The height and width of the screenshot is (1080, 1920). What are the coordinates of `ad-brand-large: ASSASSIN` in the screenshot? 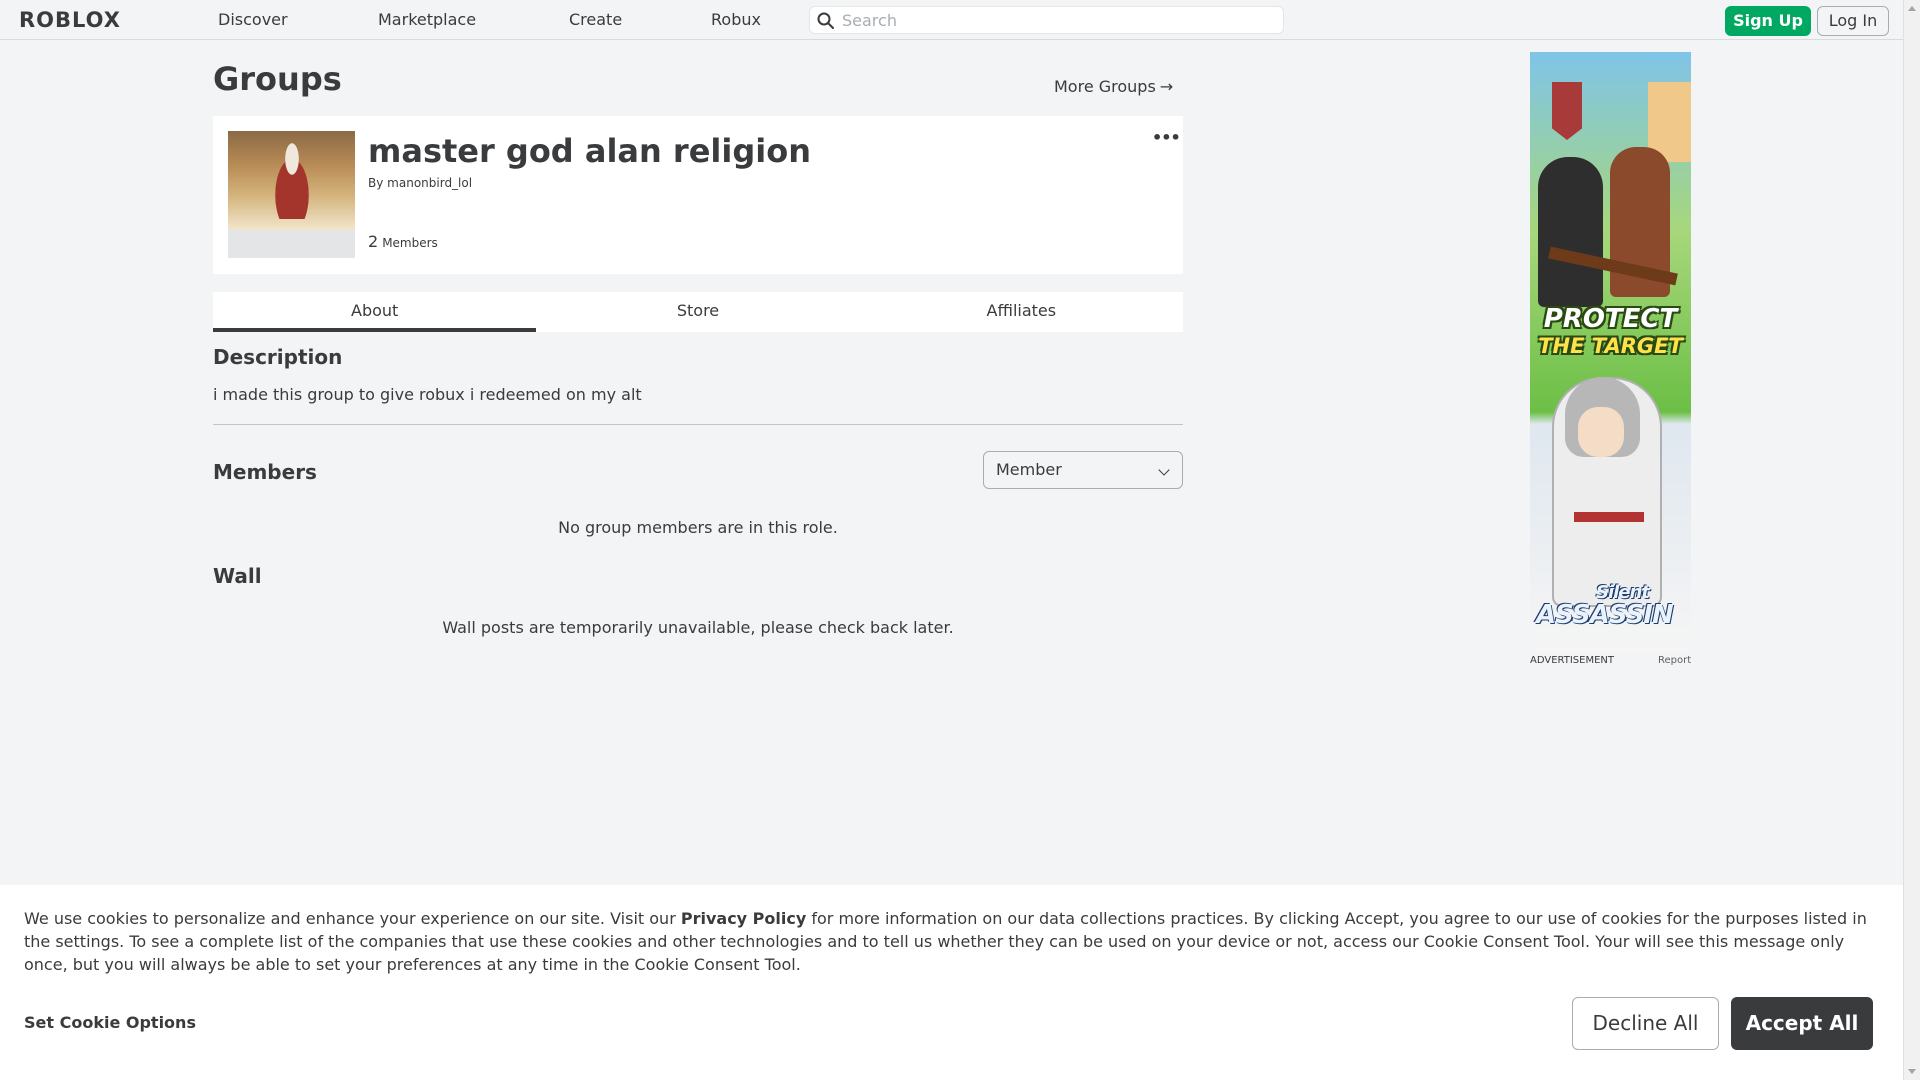 It's located at (1605, 615).